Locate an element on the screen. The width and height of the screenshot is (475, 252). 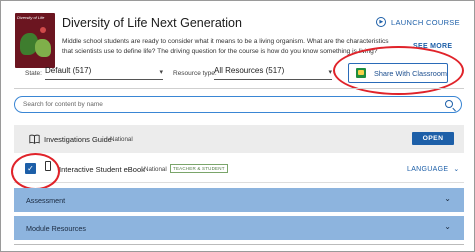
resource-name: Investigations Guide is located at coordinates (78, 139).